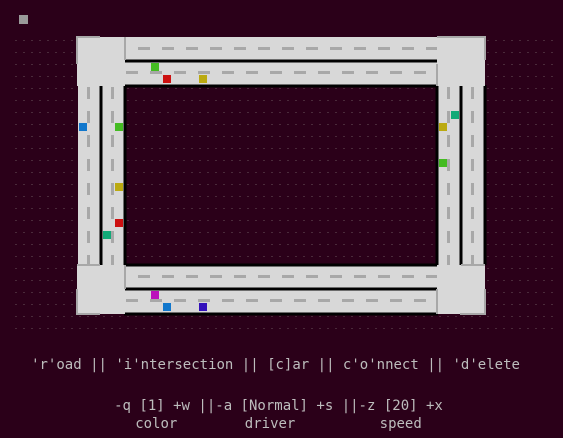 The image size is (563, 438). Describe the element at coordinates (278, 406) in the screenshot. I see `control-help: -q [1] +w ||-a [Normal] +s ||-z [20] +x` at that location.